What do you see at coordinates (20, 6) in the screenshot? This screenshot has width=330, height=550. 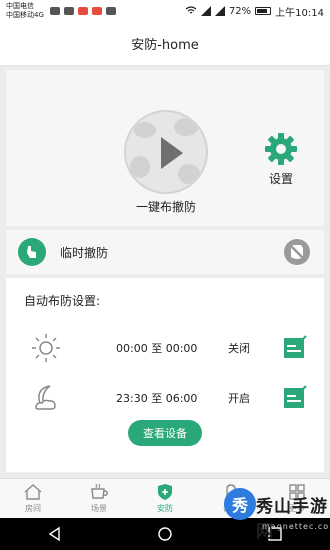 I see `carrier-line1: 中国电信` at bounding box center [20, 6].